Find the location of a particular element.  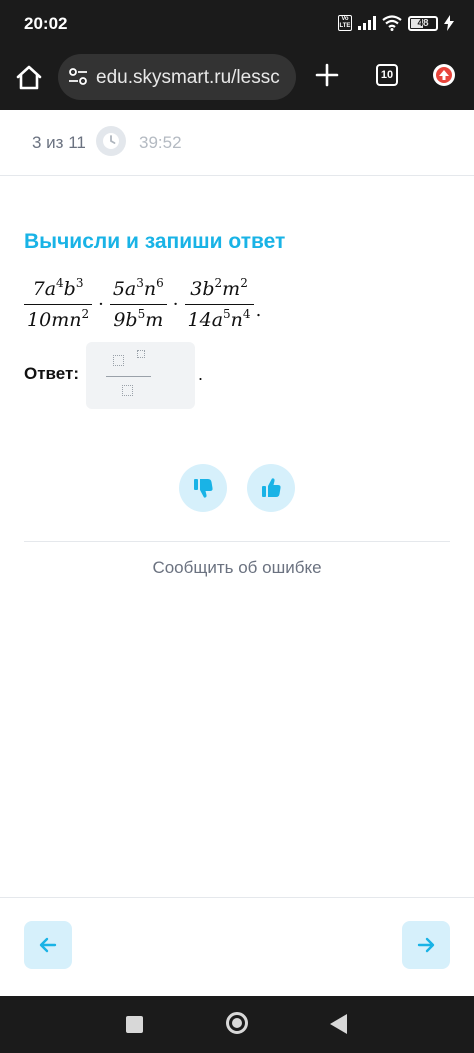

thumbs-up-icon is located at coordinates (271, 487).